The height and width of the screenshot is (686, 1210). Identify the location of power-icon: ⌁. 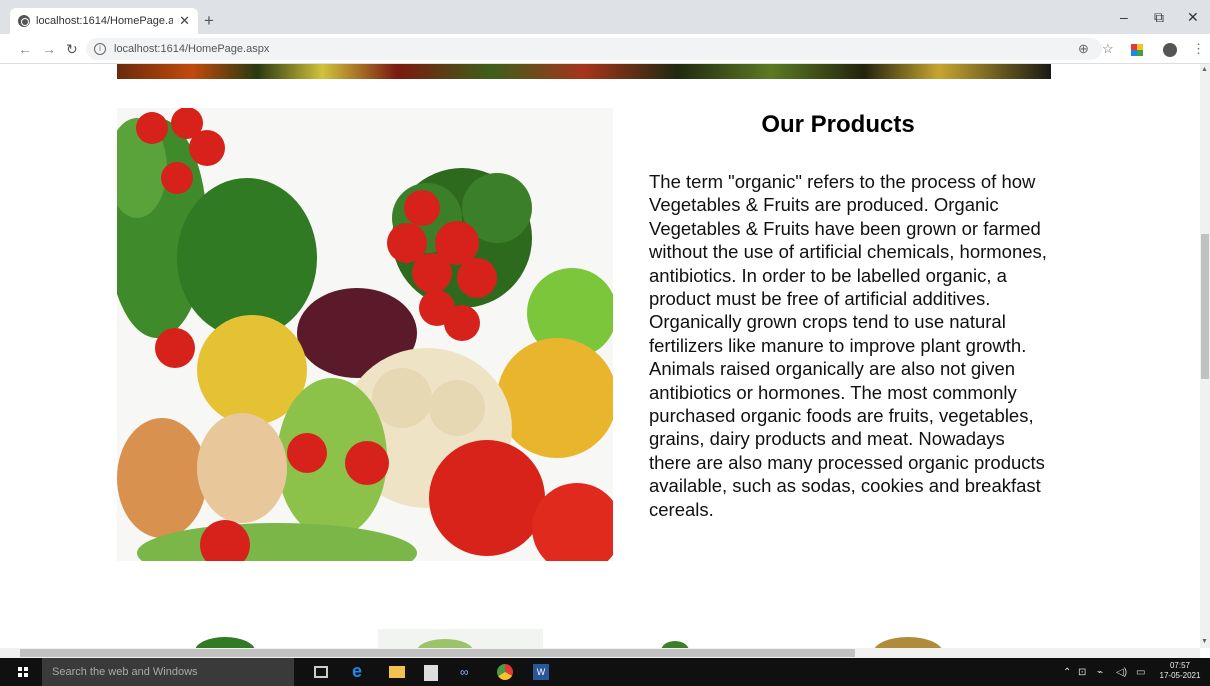
(1100, 672).